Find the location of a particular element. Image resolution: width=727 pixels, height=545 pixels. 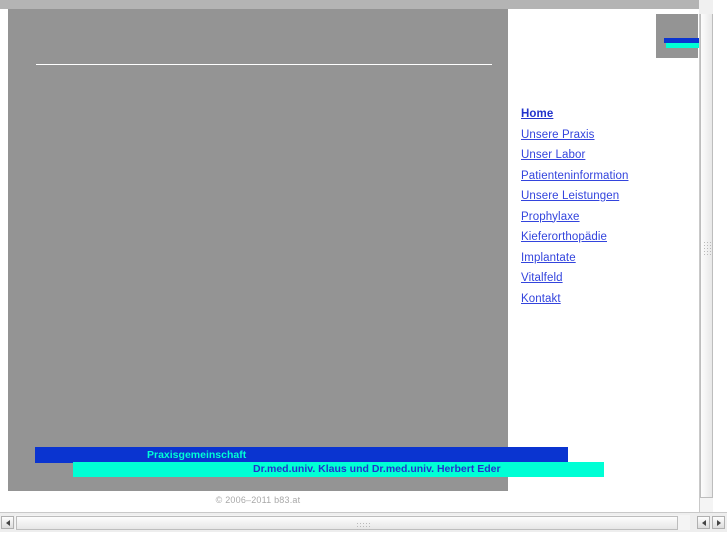

horizontal-scrollbar-thumb is located at coordinates (347, 523).